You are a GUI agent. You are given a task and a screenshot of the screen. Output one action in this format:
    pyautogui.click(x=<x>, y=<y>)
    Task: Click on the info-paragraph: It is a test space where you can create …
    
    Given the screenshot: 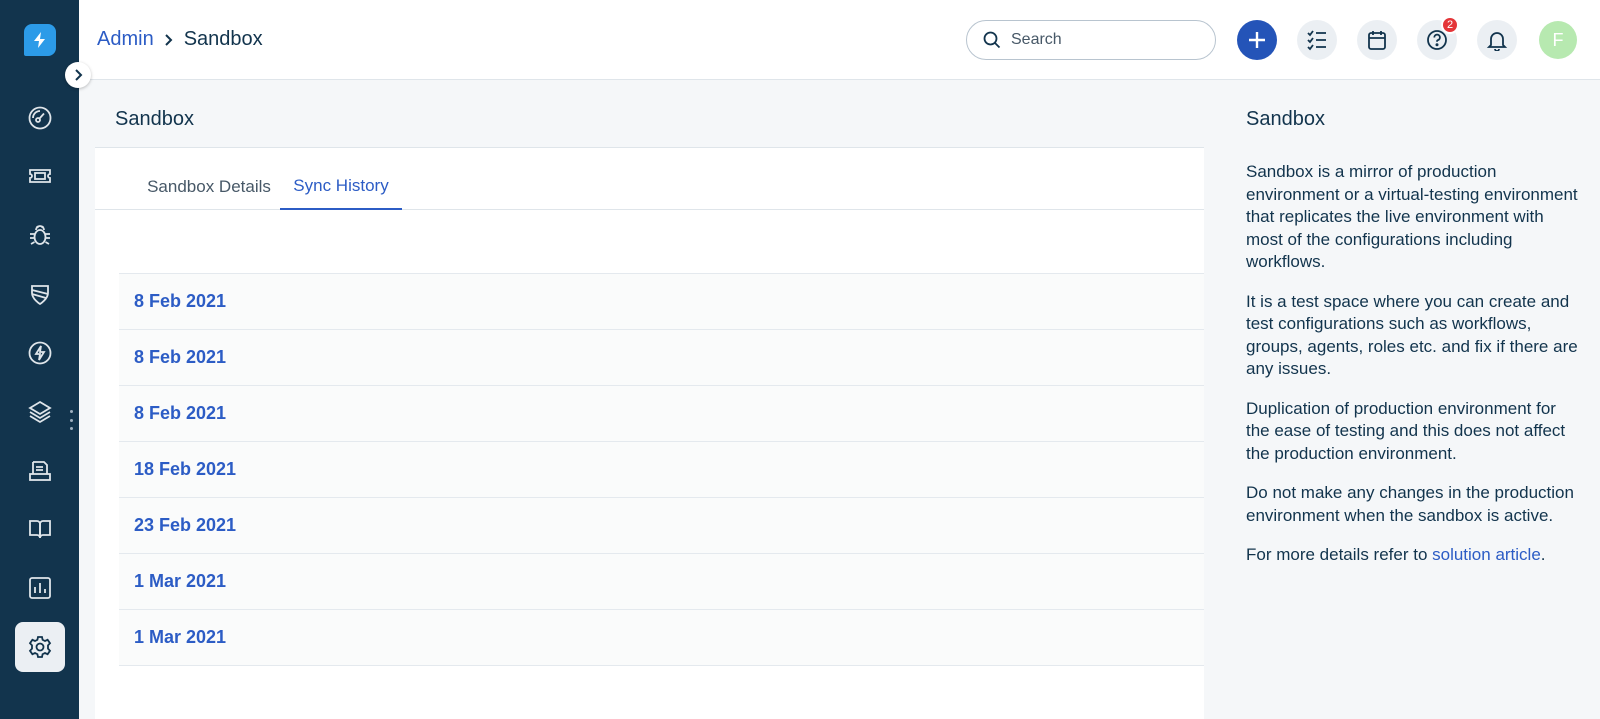 What is the action you would take?
    pyautogui.click(x=1412, y=335)
    